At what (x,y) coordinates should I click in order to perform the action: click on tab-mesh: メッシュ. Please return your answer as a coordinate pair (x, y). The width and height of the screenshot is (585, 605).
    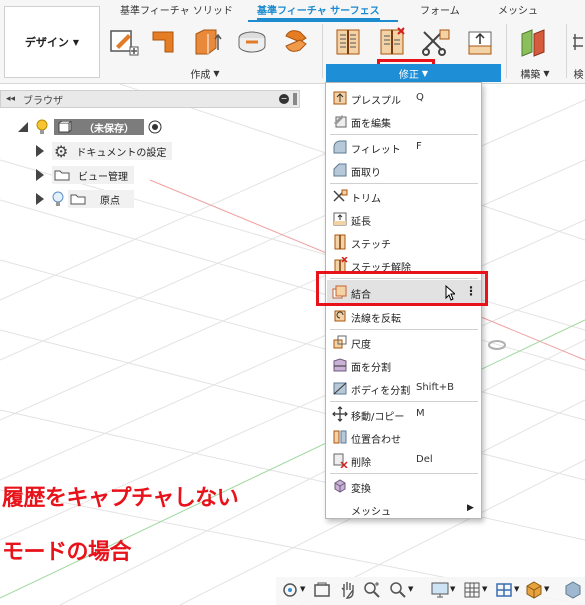
    Looking at the image, I should click on (518, 11).